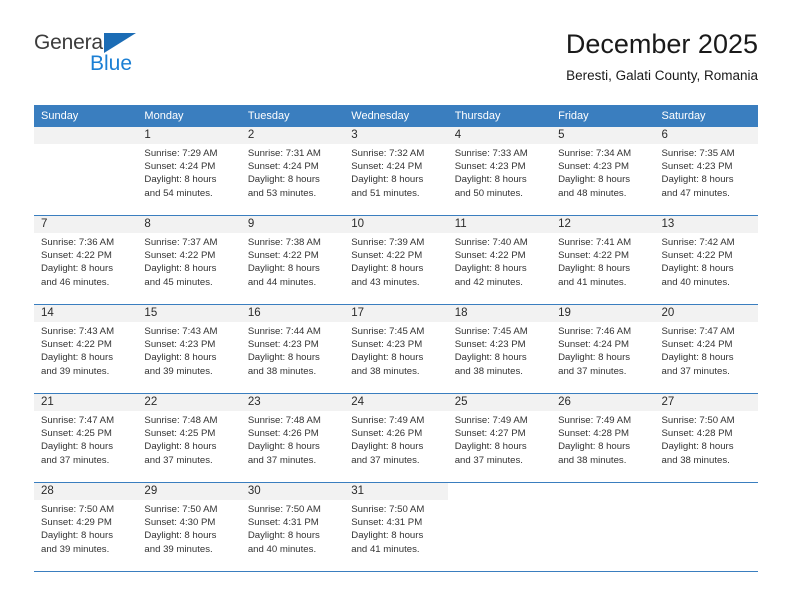  What do you see at coordinates (695, 193) in the screenshot?
I see `daylight-text-cont: and 47 minutes.` at bounding box center [695, 193].